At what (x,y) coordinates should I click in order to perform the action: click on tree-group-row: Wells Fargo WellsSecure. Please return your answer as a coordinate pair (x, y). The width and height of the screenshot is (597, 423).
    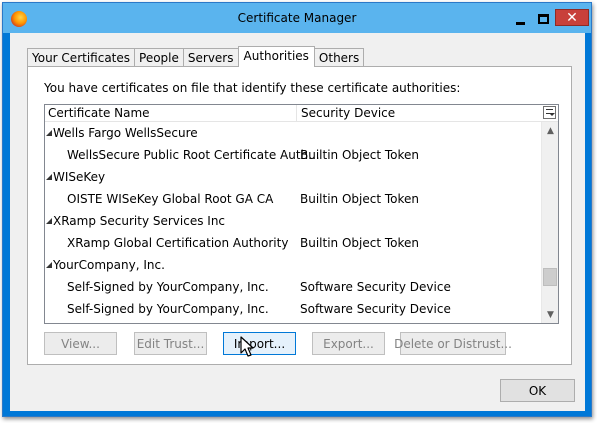
    Looking at the image, I should click on (293, 133).